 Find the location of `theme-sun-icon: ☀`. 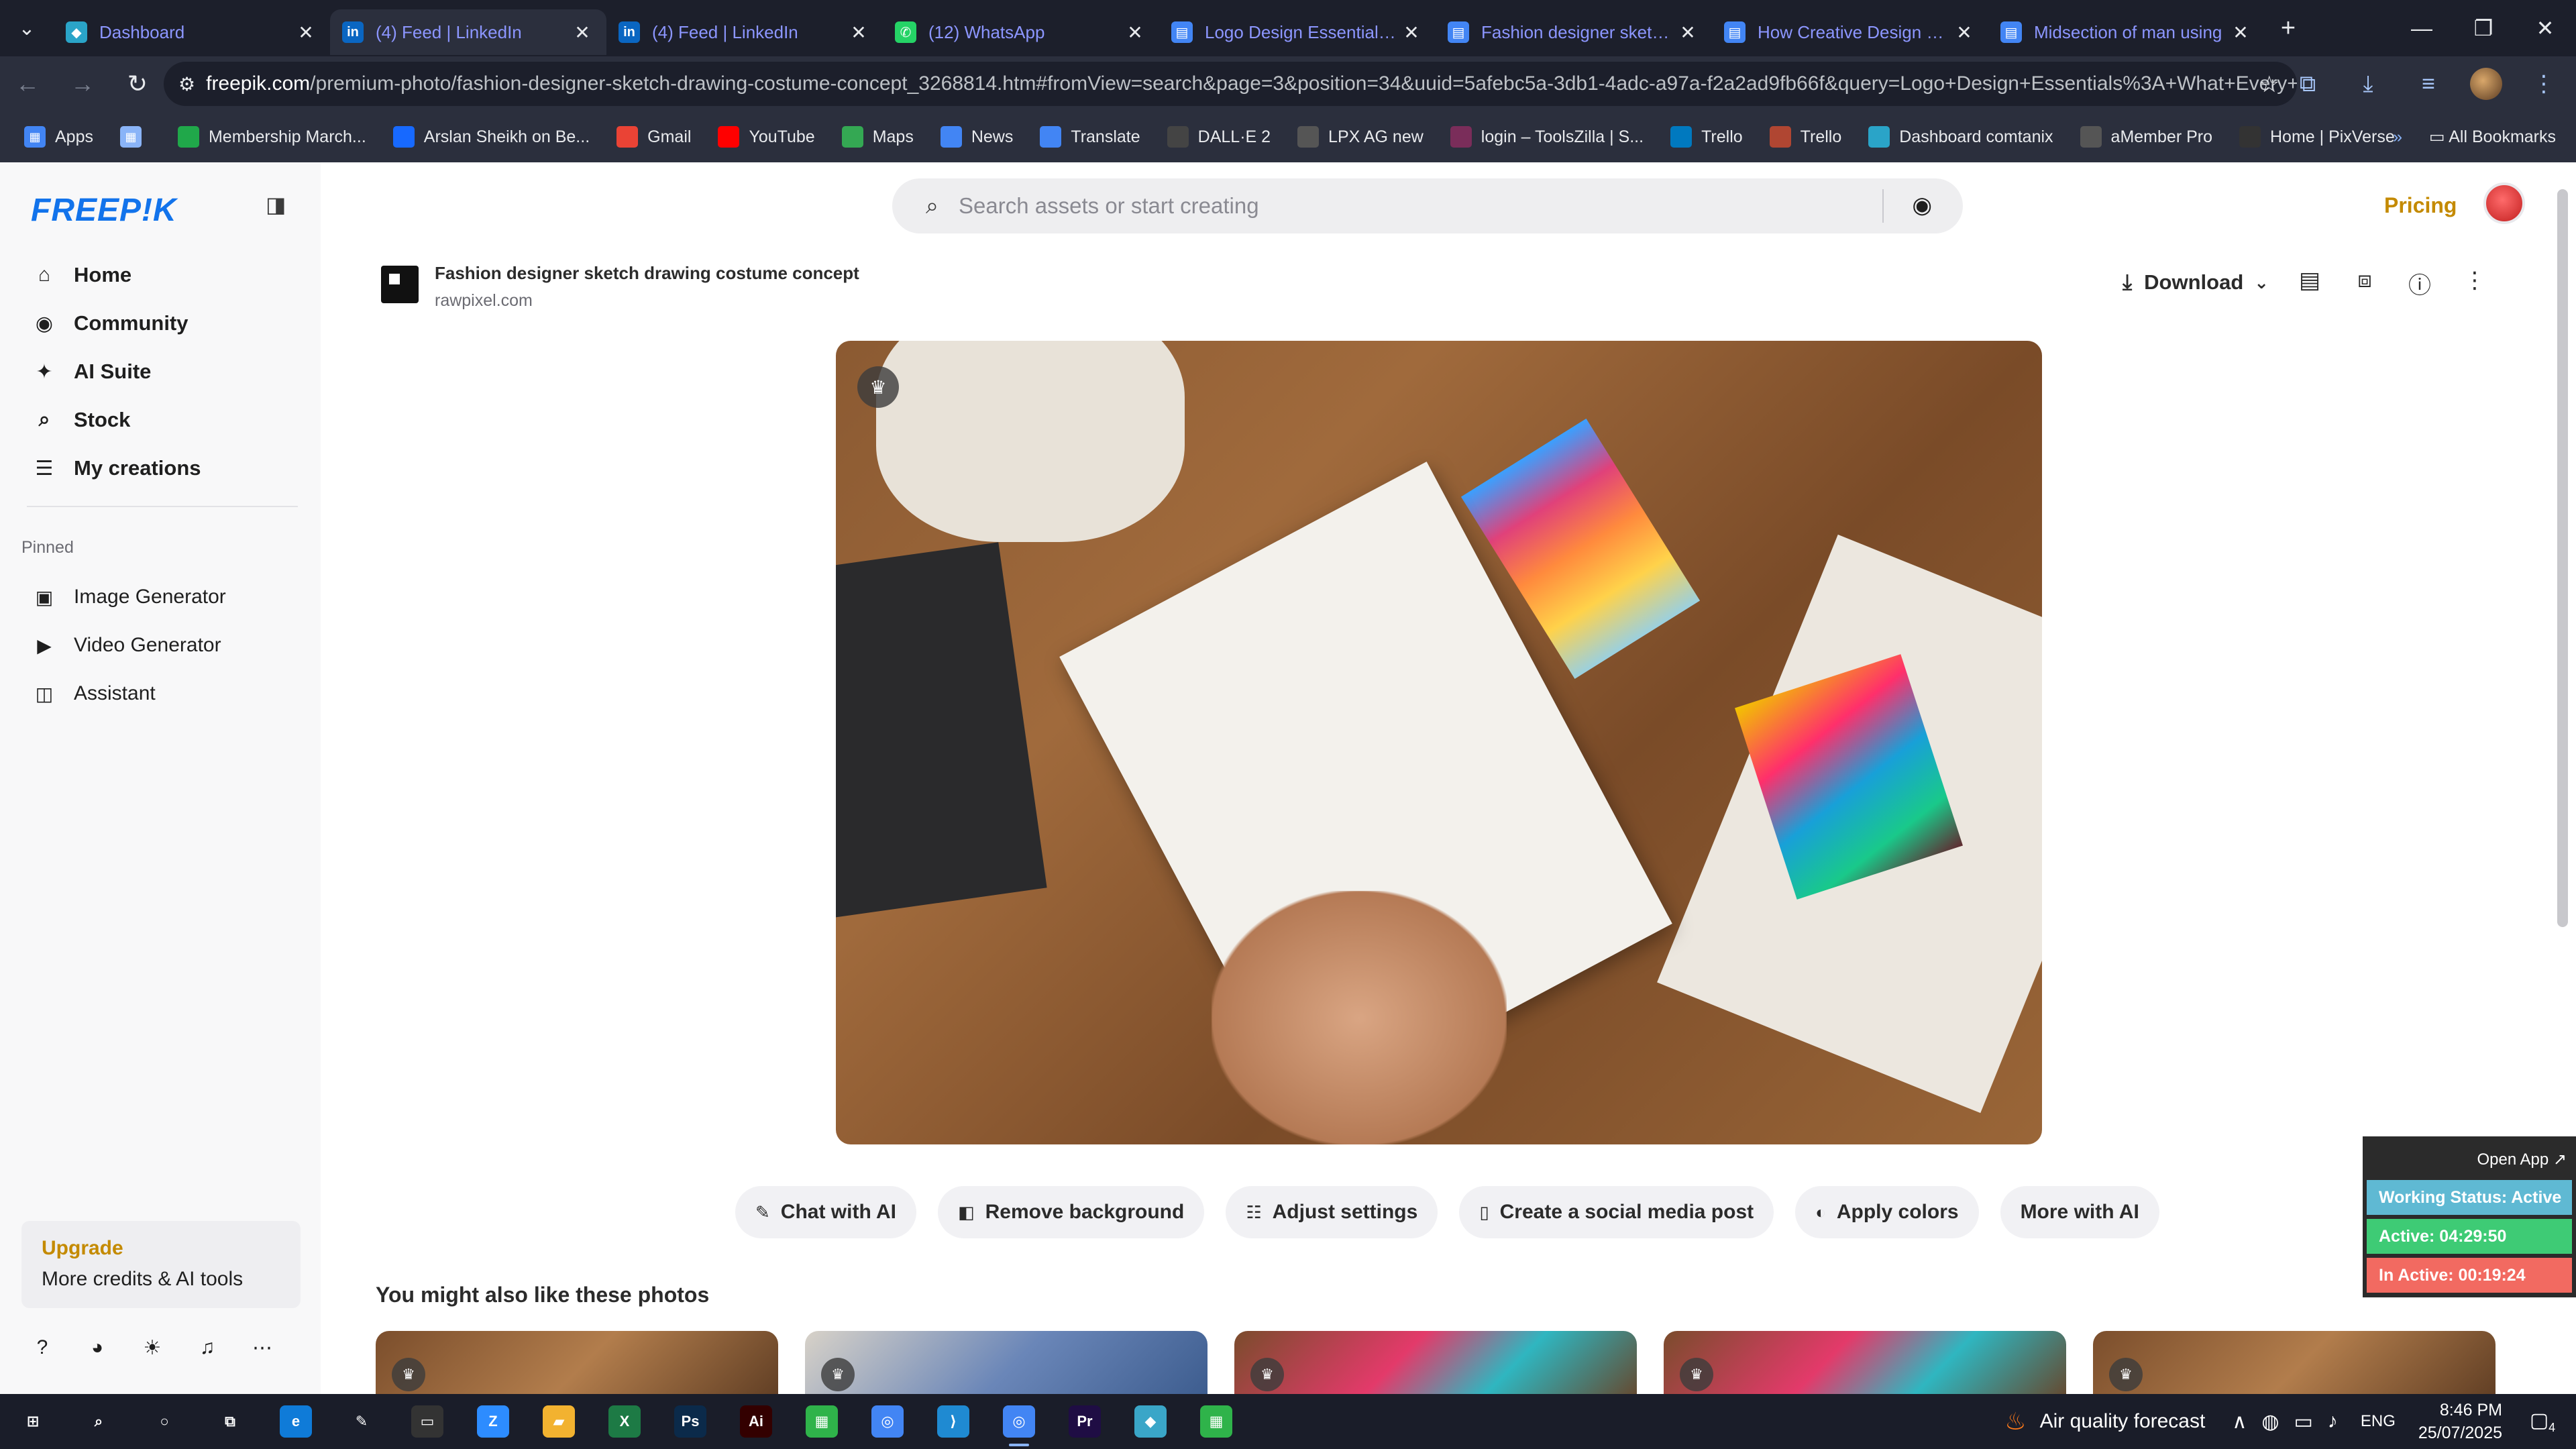

theme-sun-icon: ☀ is located at coordinates (152, 1348).